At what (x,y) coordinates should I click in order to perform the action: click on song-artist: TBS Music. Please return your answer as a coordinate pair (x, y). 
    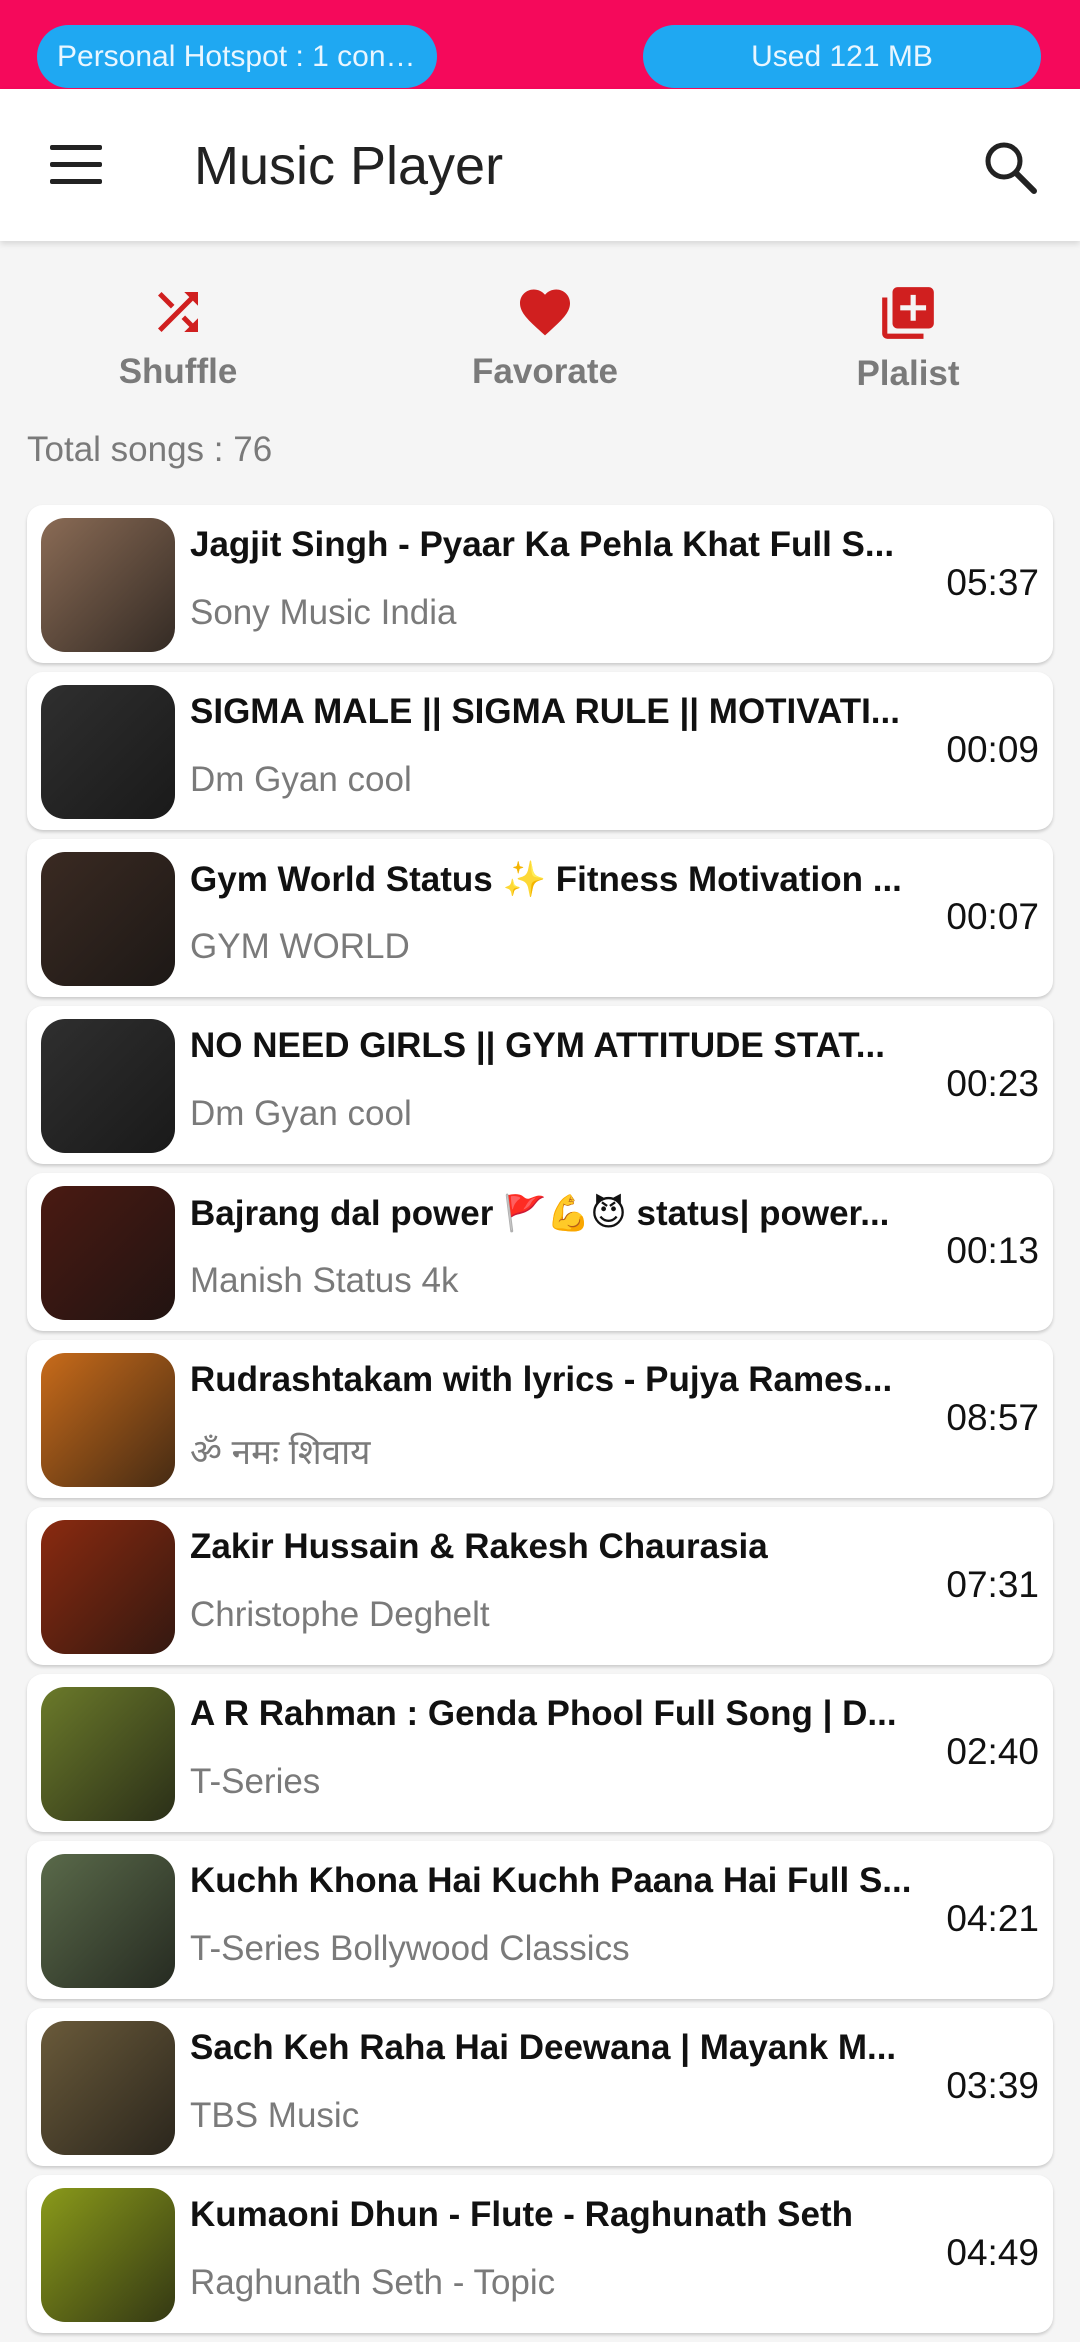
    Looking at the image, I should click on (275, 2115).